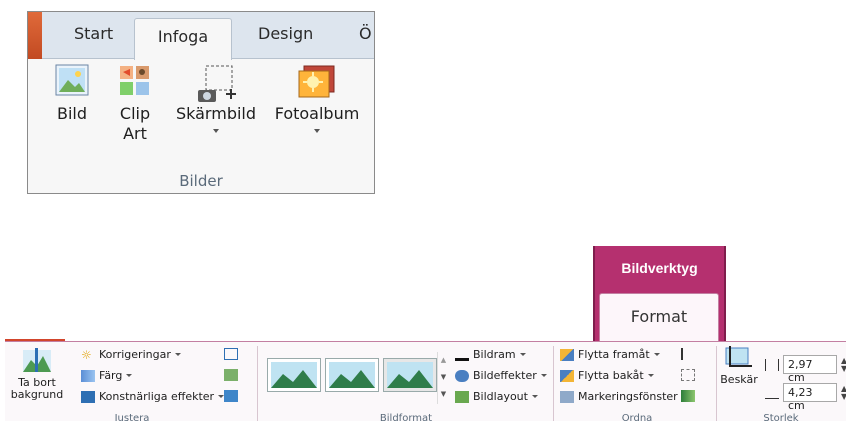 Image resolution: width=846 pixels, height=421 pixels. Describe the element at coordinates (567, 354) in the screenshot. I see `bring-forward-icon` at that location.